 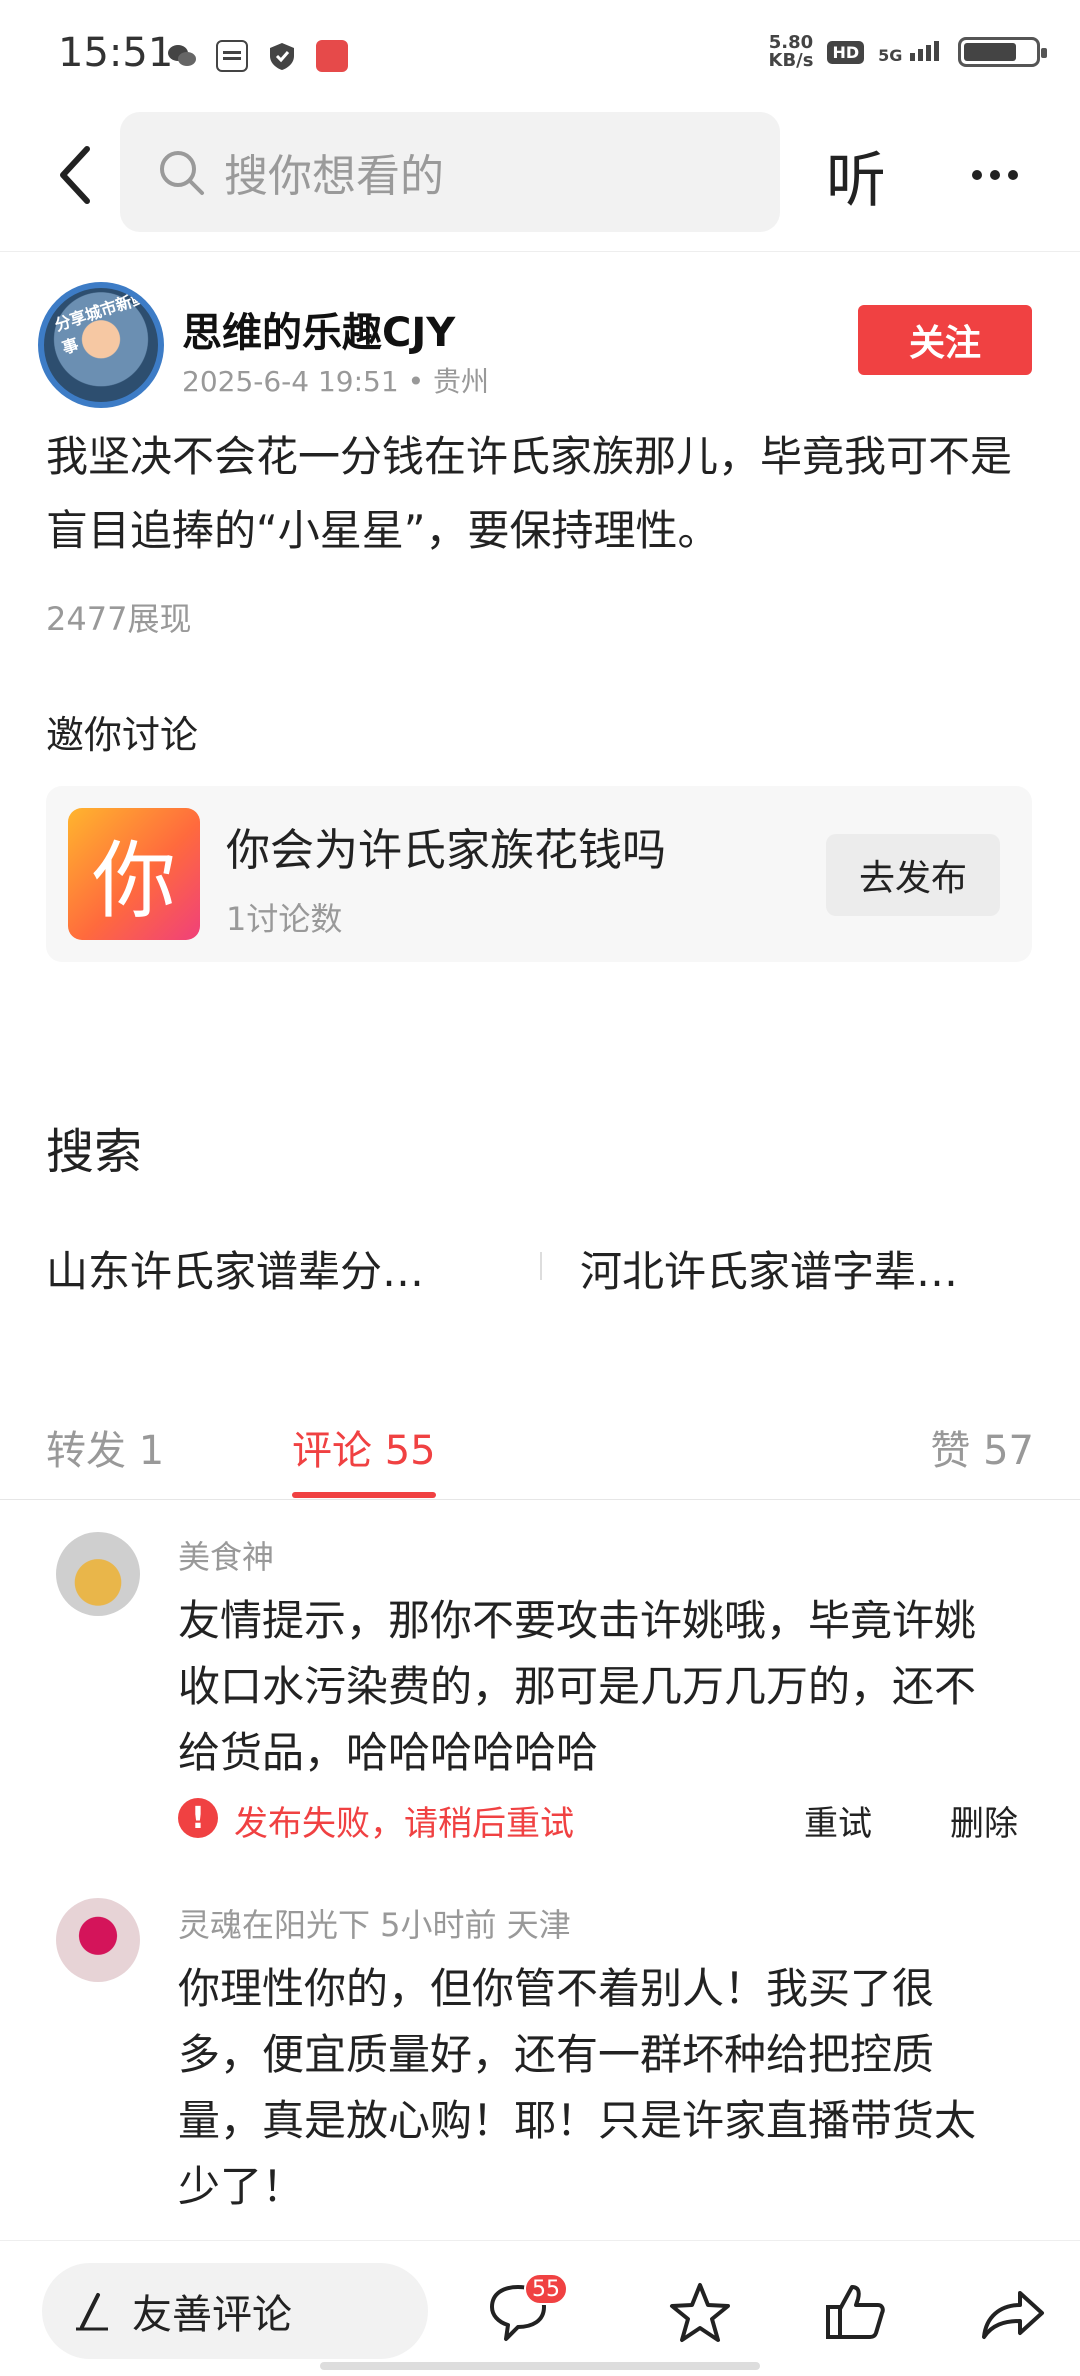 What do you see at coordinates (318, 329) in the screenshot?
I see `author-name: 思维的乐趣CJY` at bounding box center [318, 329].